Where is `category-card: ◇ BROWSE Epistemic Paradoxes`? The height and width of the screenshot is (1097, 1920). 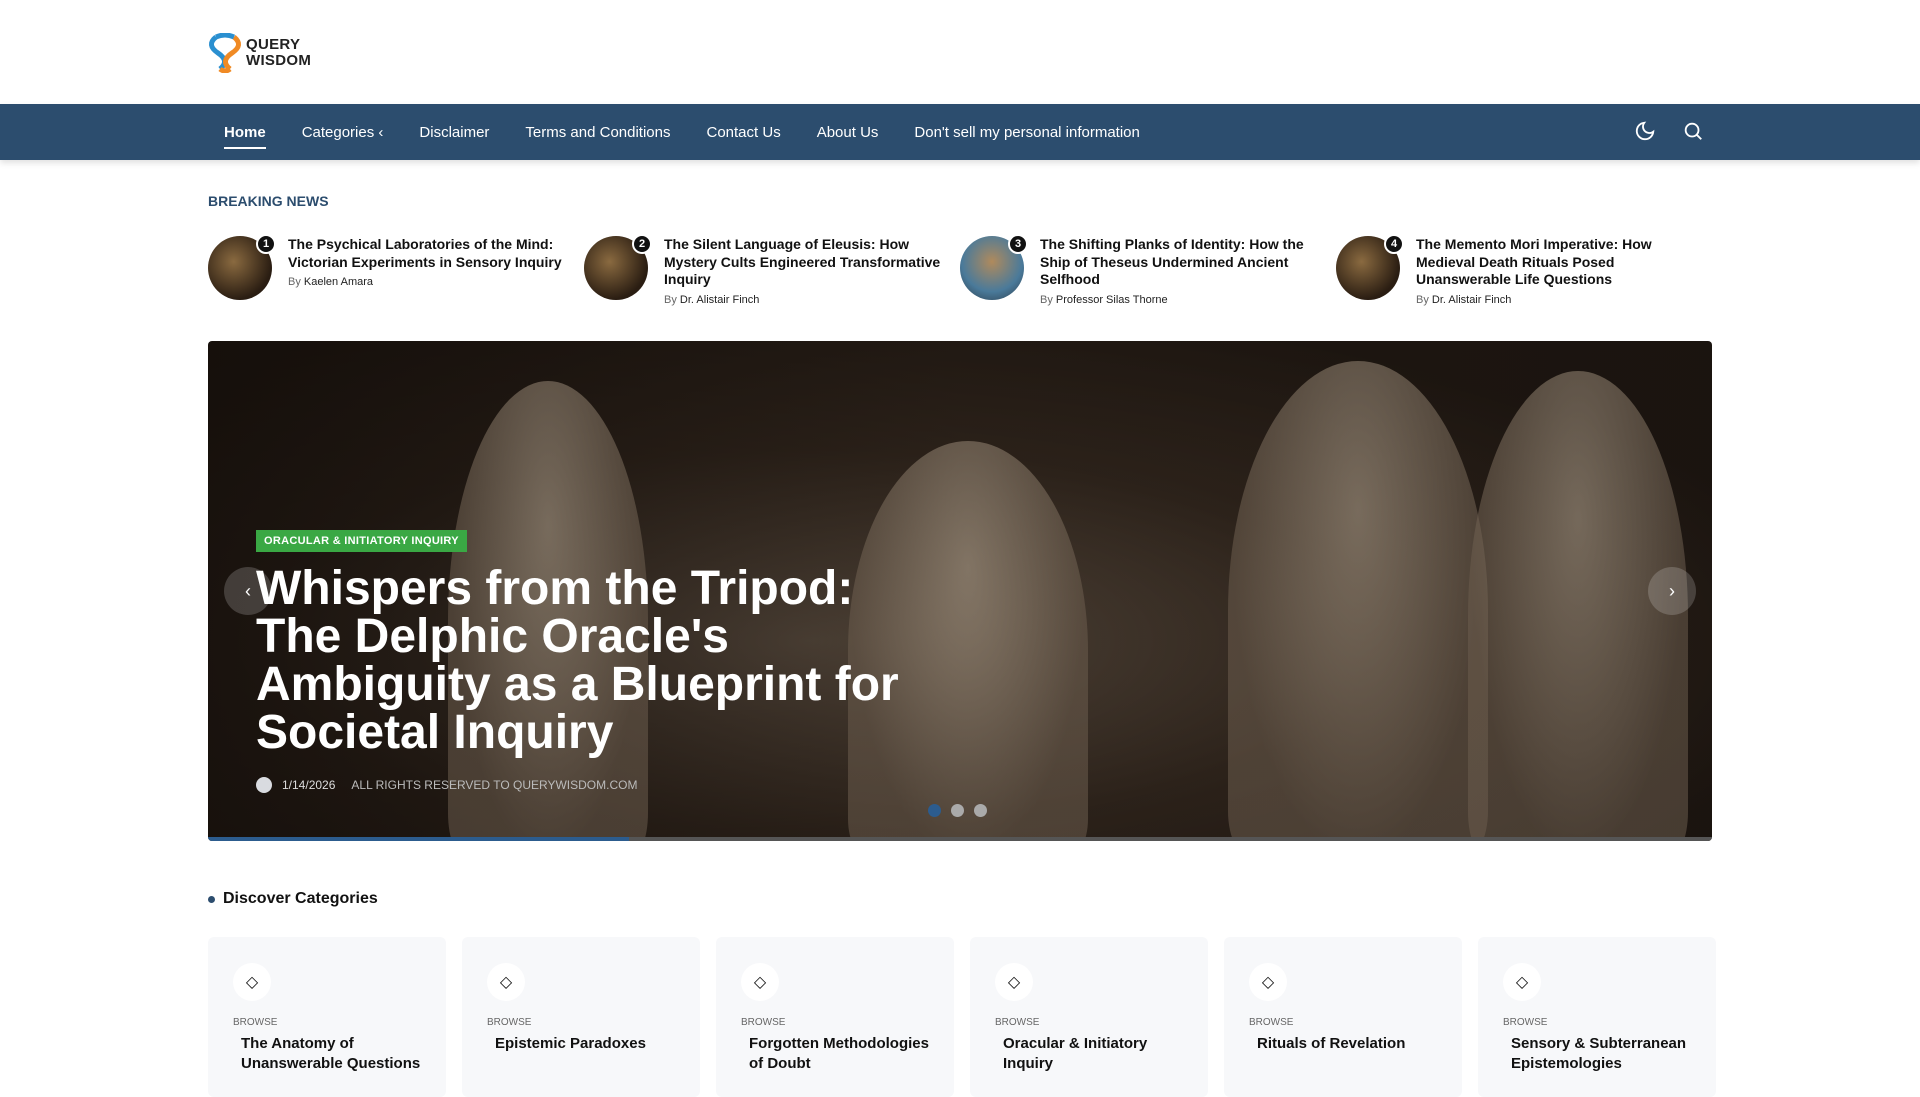
category-card: ◇ BROWSE Epistemic Paradoxes is located at coordinates (581, 1017).